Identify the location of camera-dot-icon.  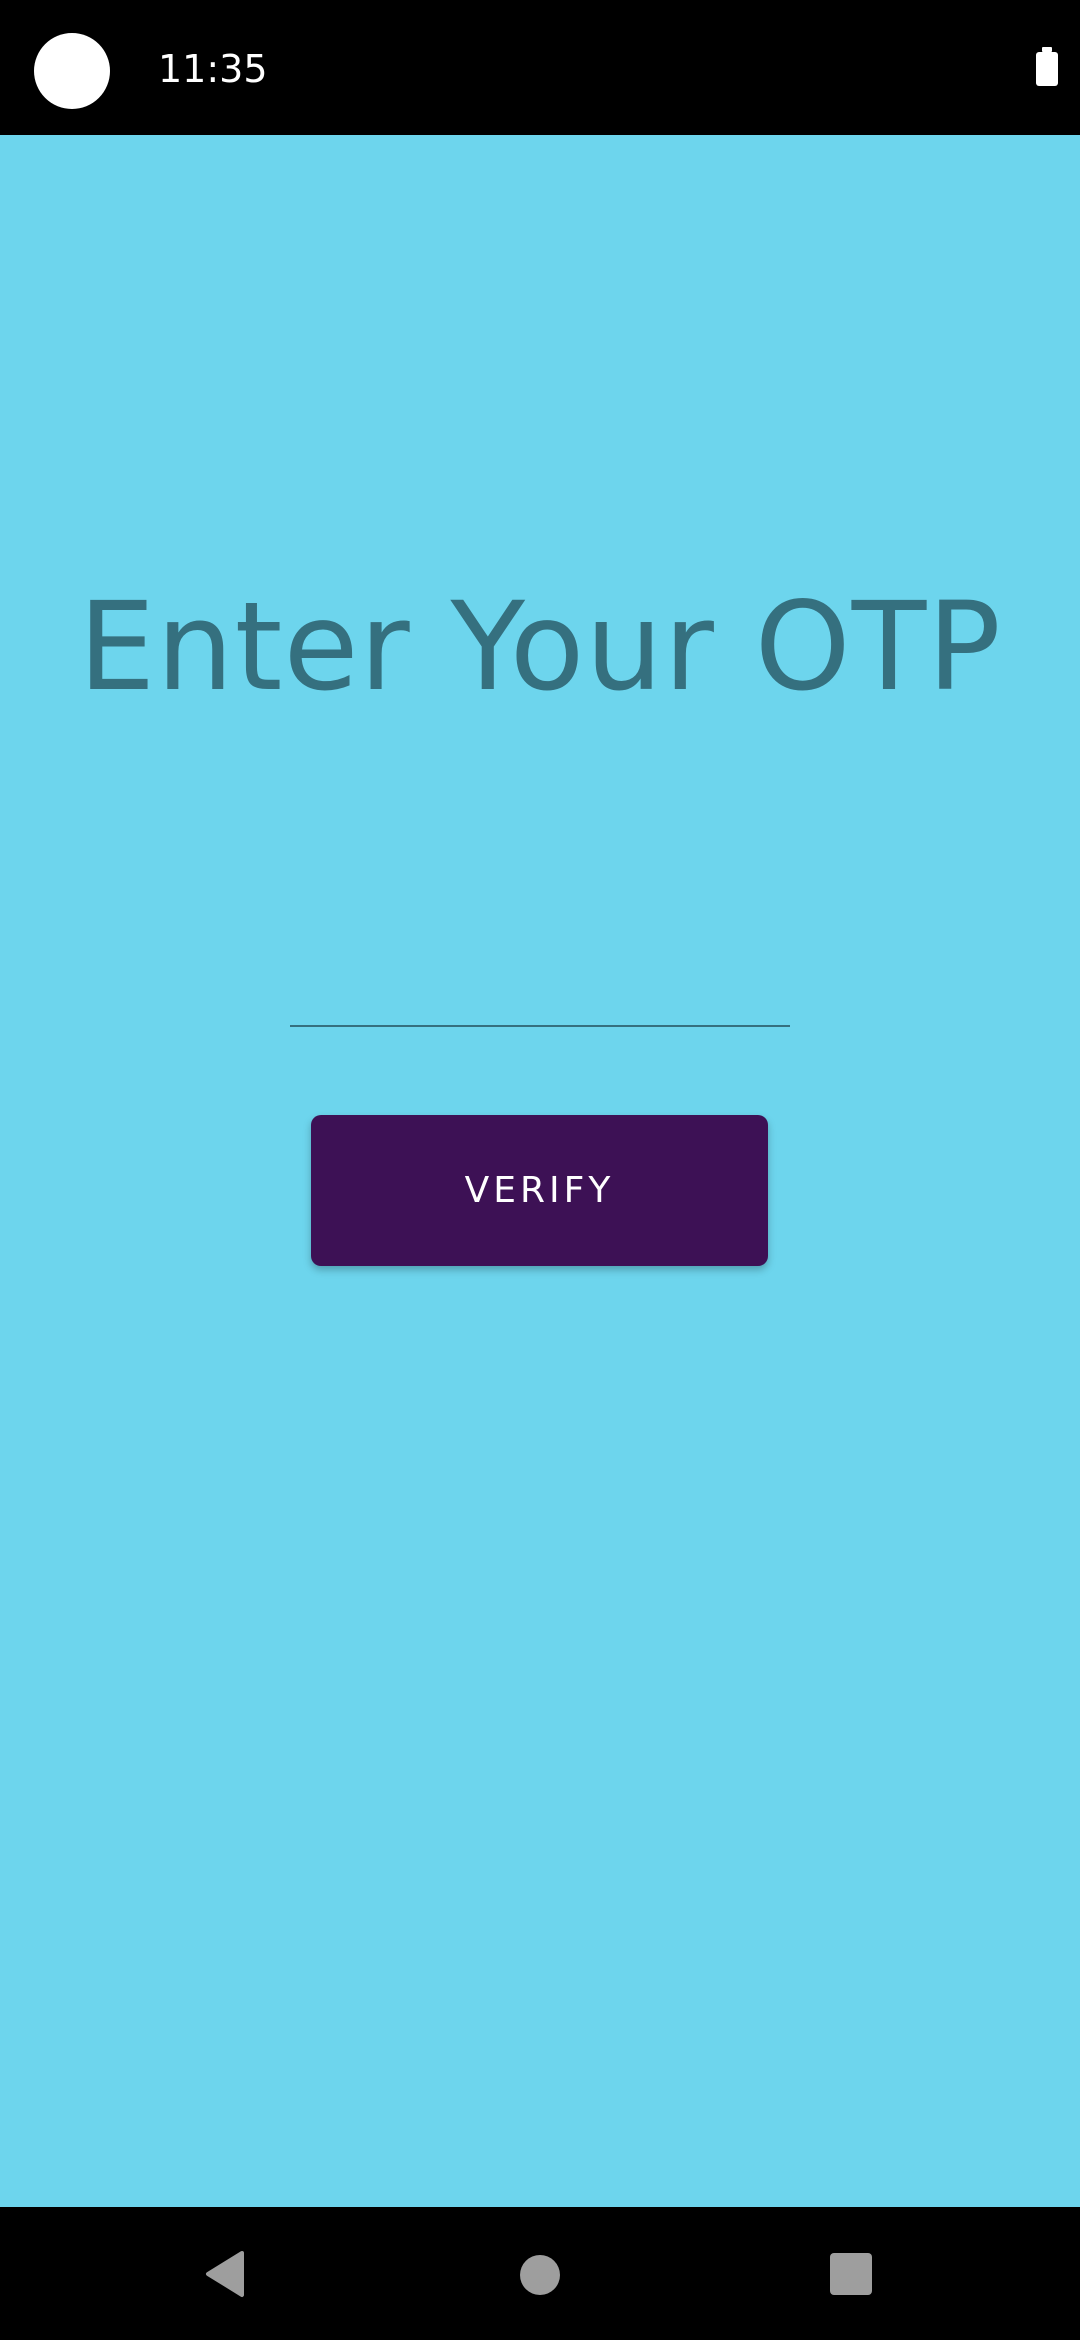
(72, 71).